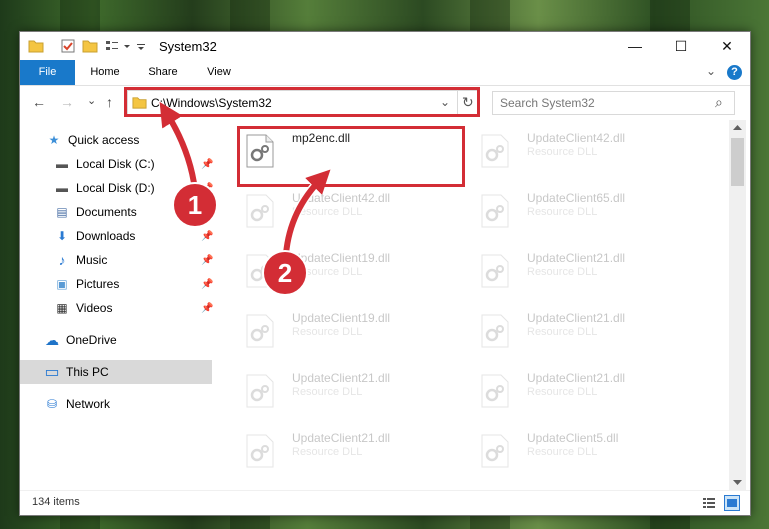  Describe the element at coordinates (195, 205) in the screenshot. I see `step-badge-1: 1` at that location.